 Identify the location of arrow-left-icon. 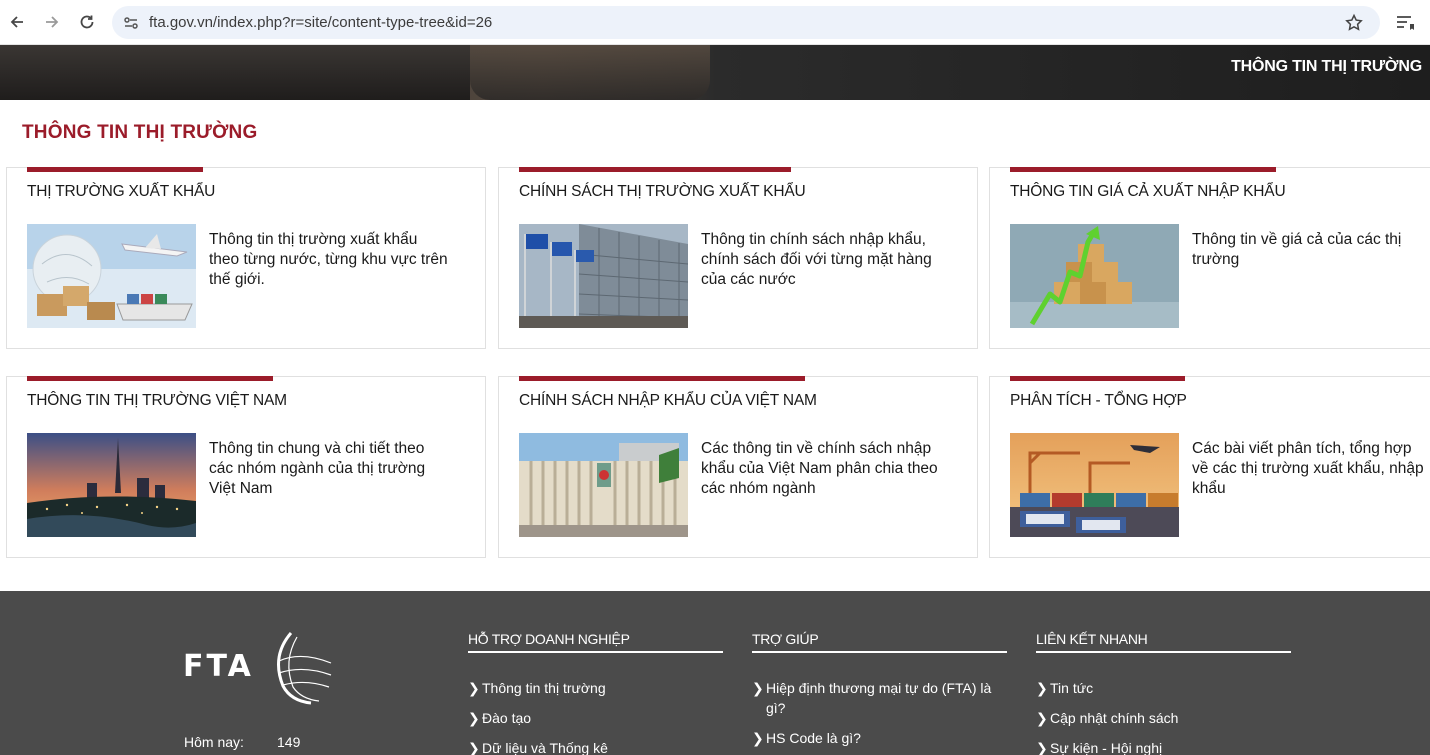
(16, 22).